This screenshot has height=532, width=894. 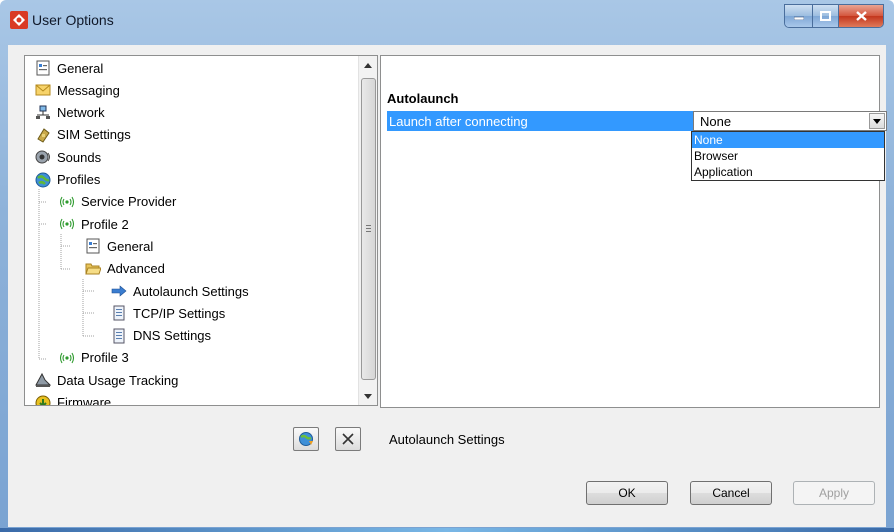 I want to click on minimize-button, so click(x=799, y=16).